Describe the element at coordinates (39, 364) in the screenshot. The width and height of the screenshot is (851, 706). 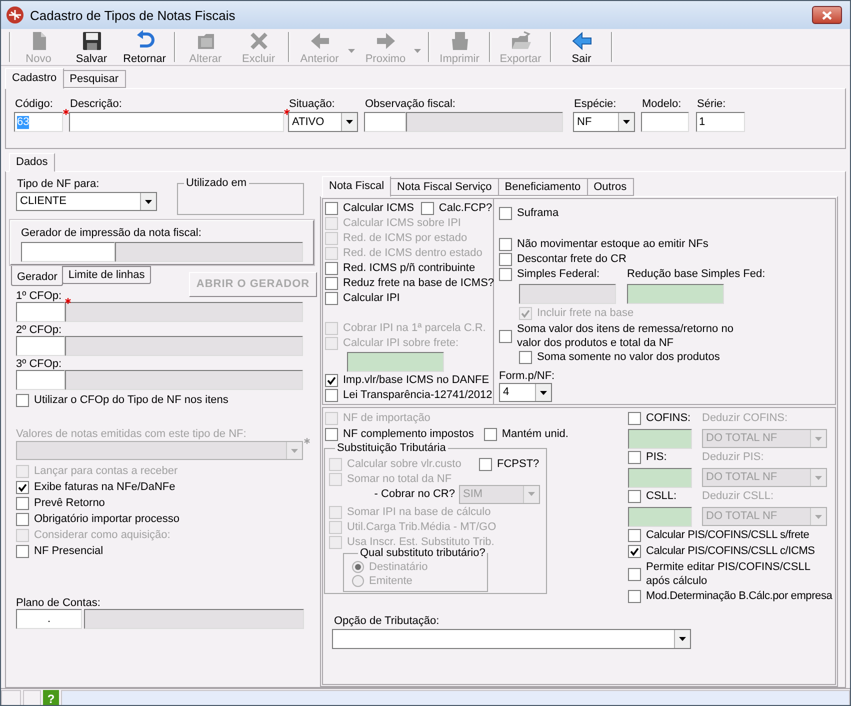
I see `field-label: 3º CFOp:` at that location.